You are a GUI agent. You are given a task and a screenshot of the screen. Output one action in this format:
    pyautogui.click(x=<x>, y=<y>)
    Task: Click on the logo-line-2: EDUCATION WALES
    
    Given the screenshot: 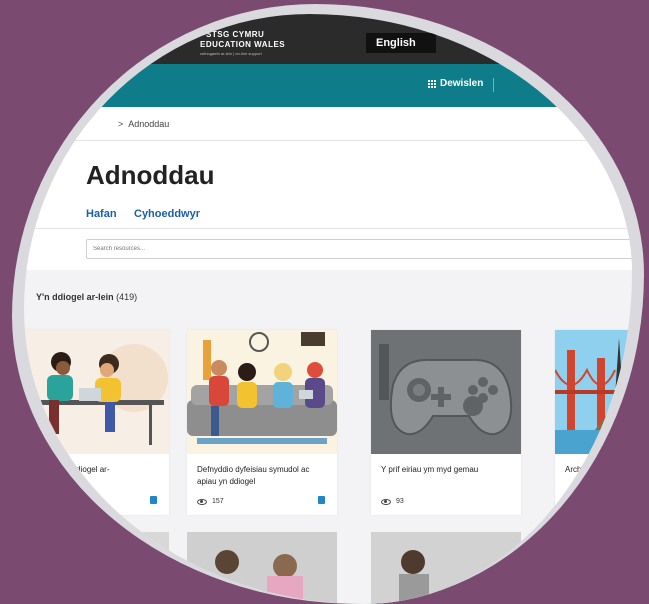 What is the action you would take?
    pyautogui.click(x=243, y=44)
    